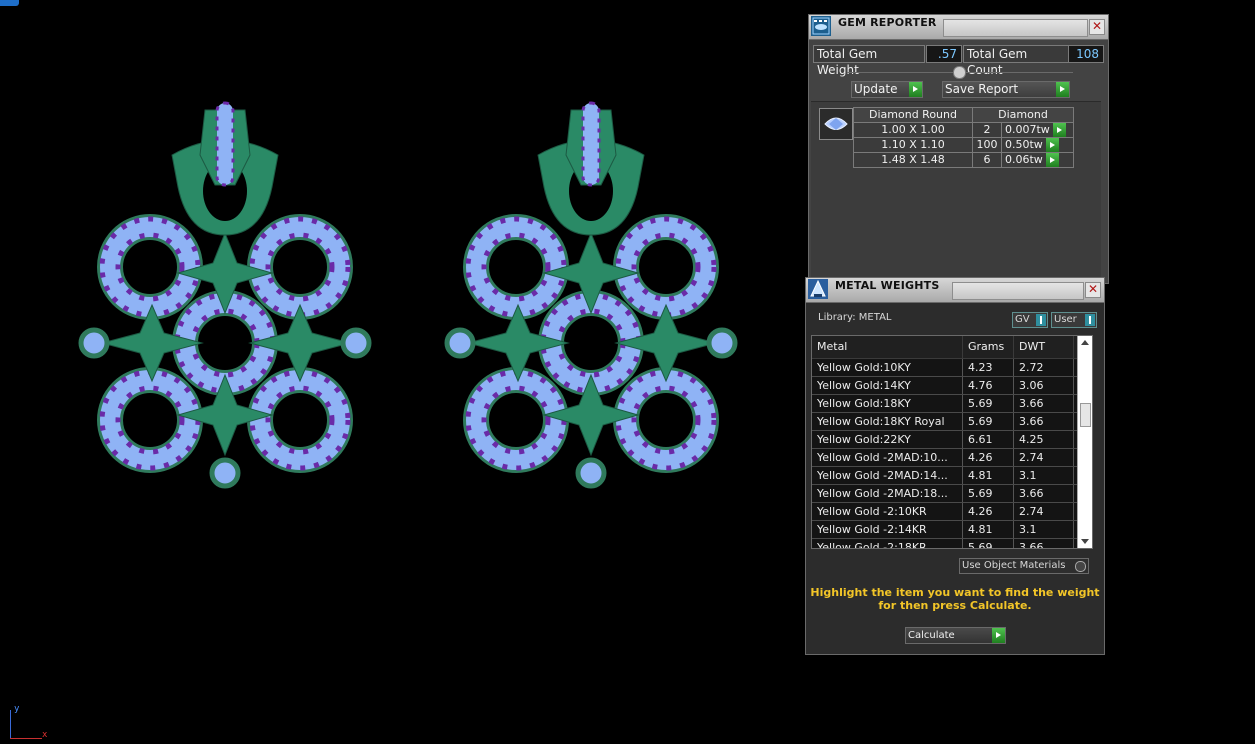  I want to click on gem-row: 1.10 X 1.10 100 0.50tw, so click(963, 145).